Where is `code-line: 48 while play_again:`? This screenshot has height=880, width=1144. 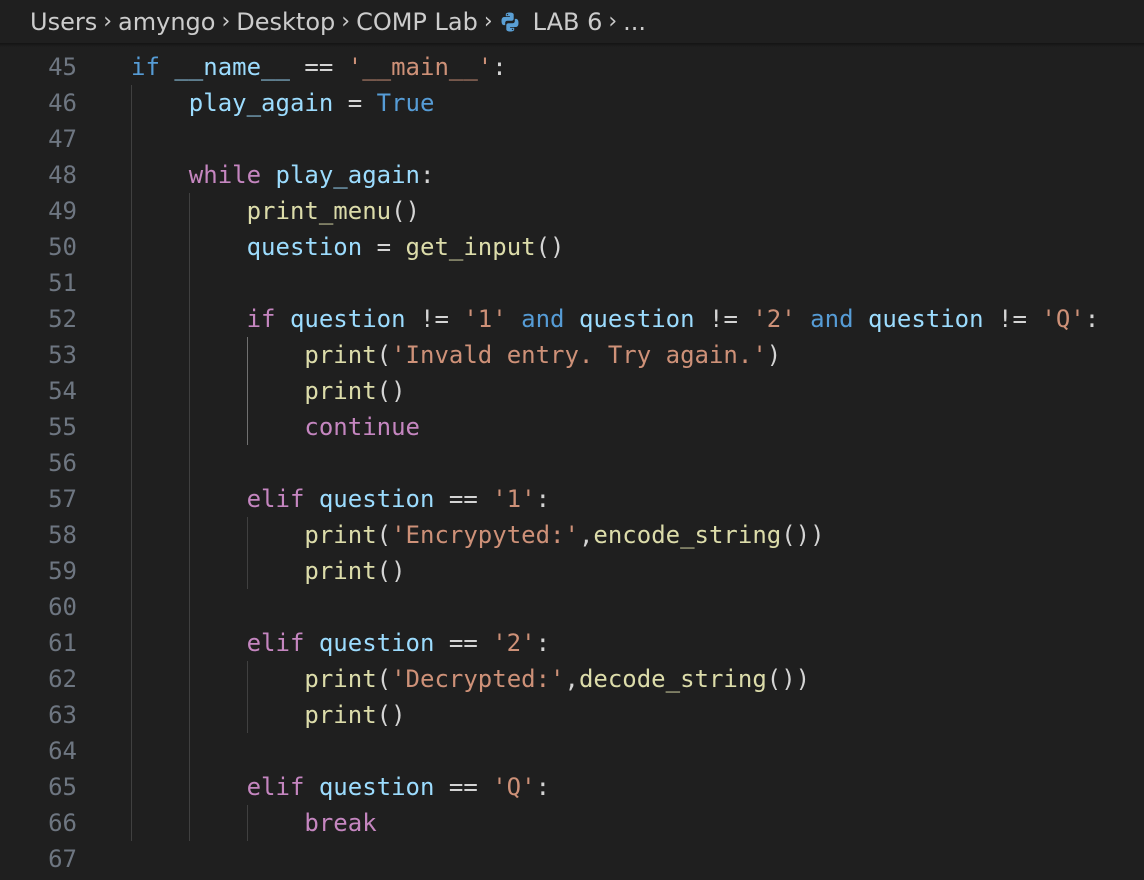 code-line: 48 while play_again: is located at coordinates (572, 175).